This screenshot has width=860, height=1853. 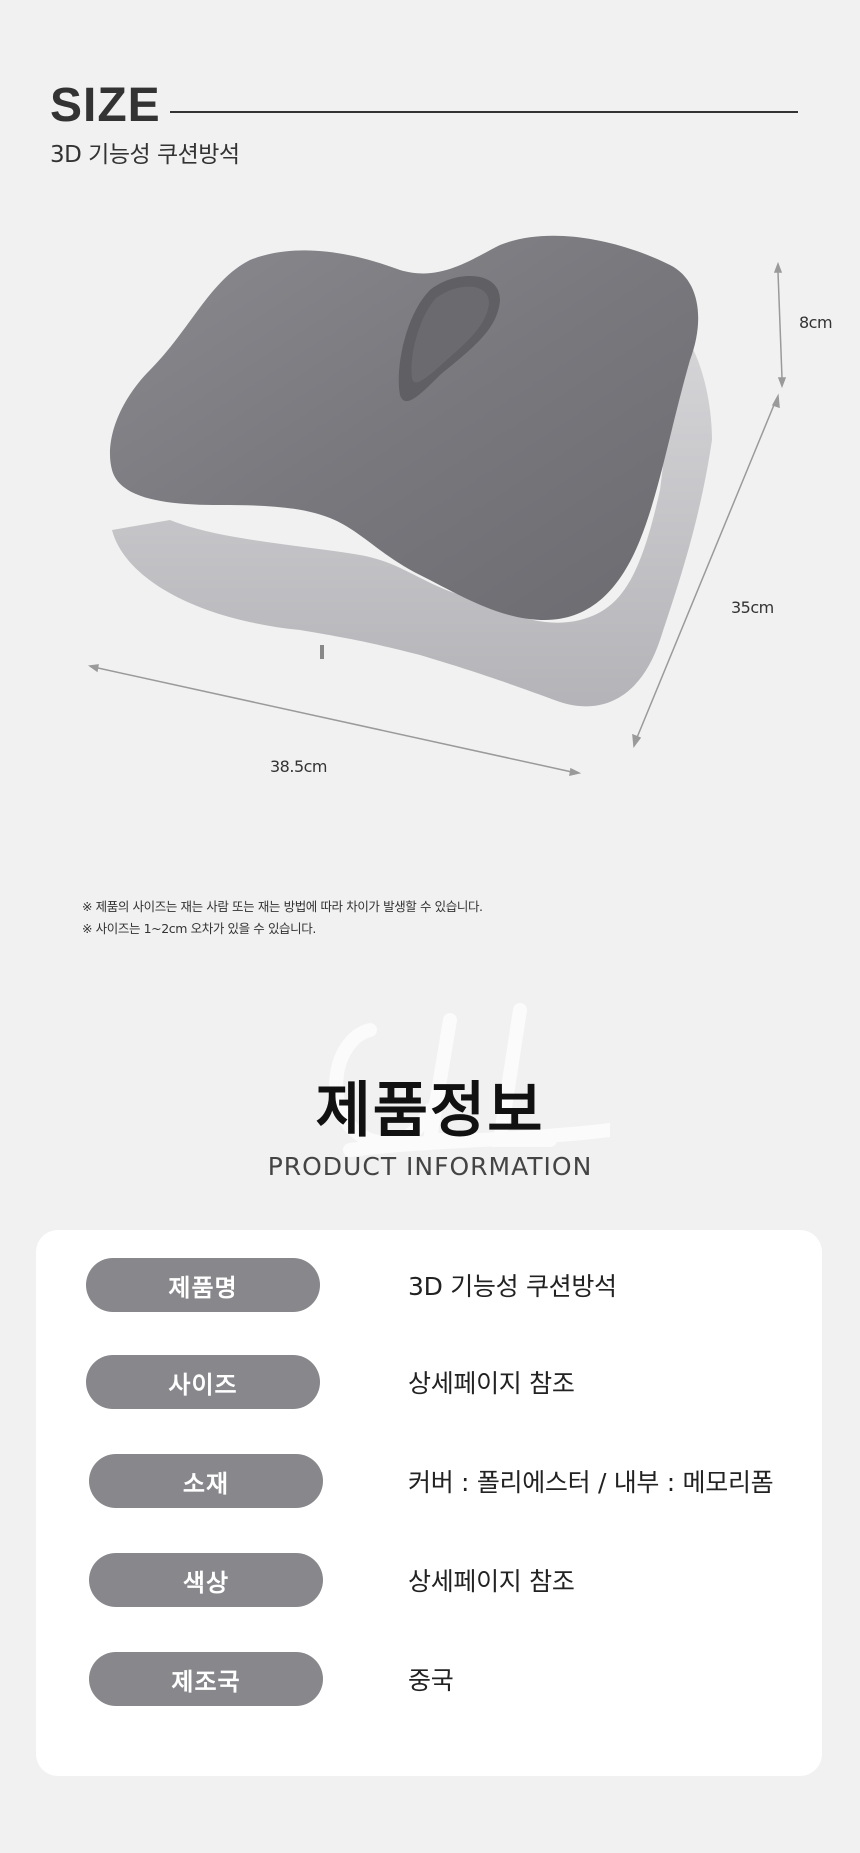 What do you see at coordinates (591, 1482) in the screenshot?
I see `spec-value: 커버 : 폴리에스터 / 내부 : 메모리폼` at bounding box center [591, 1482].